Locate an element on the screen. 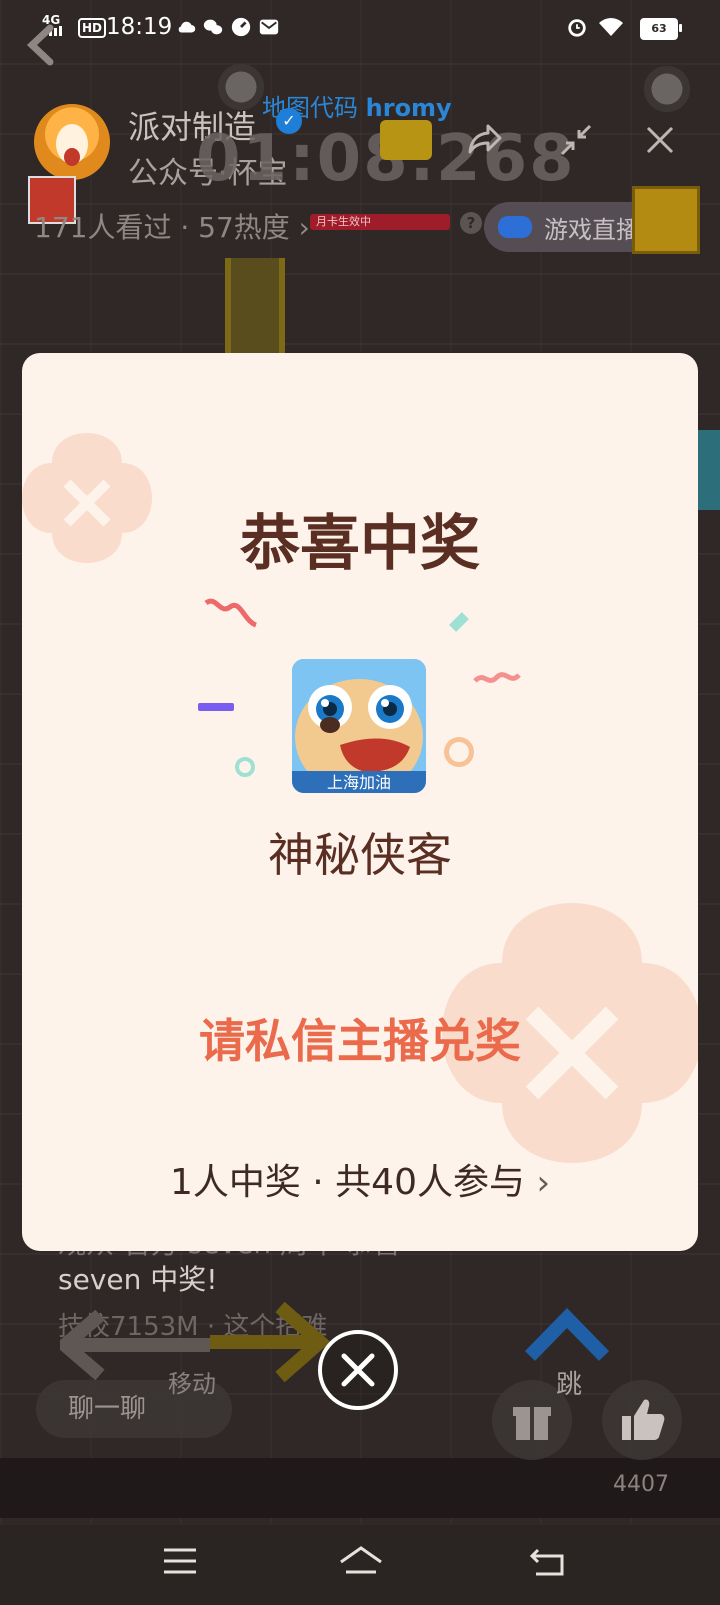 This screenshot has width=720, height=1605. heat-strip: 月卡生效中 is located at coordinates (380, 222).